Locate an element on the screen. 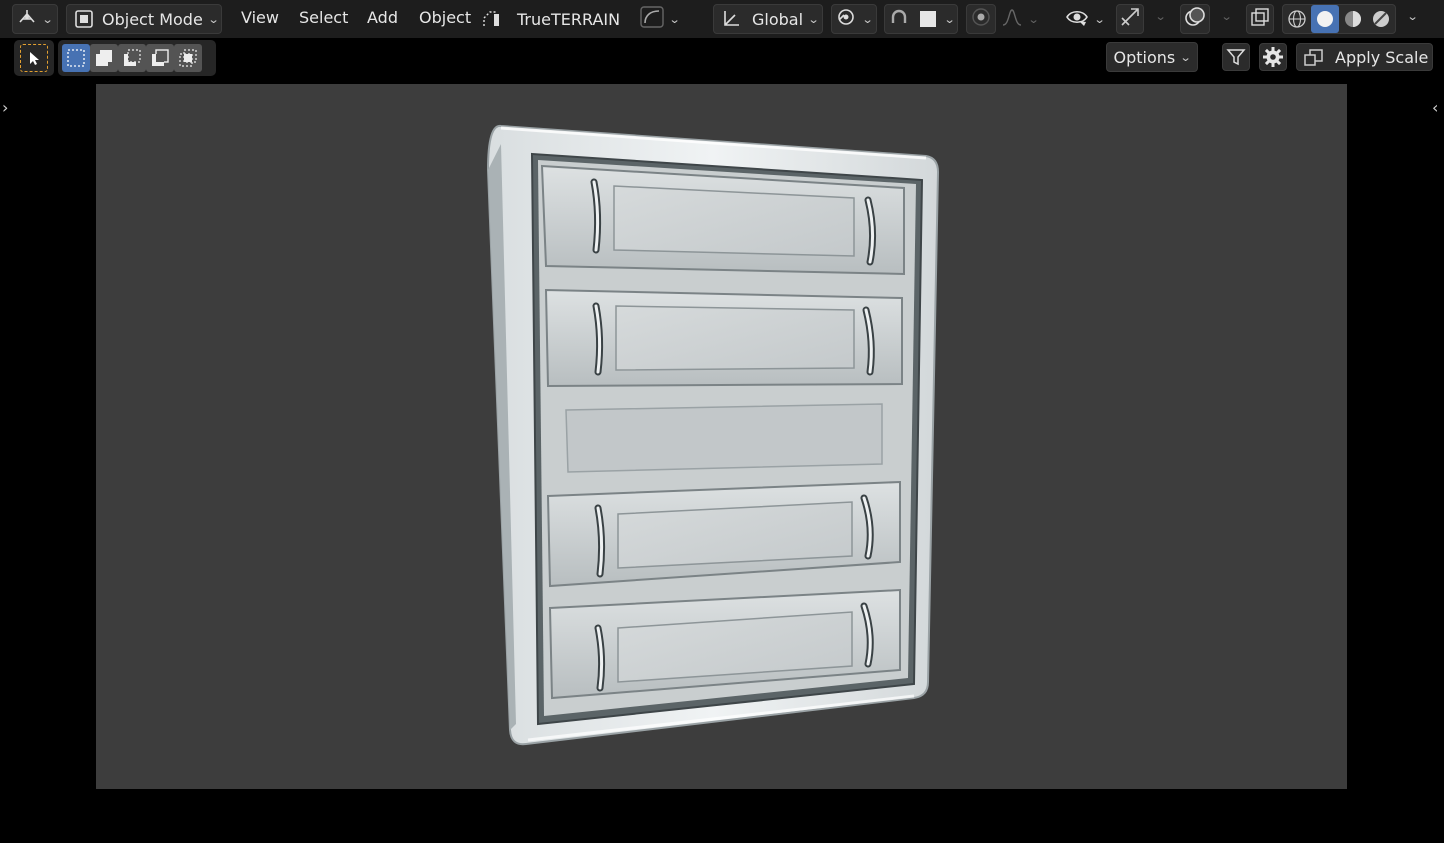 The image size is (1444, 843). solid-shading-icon is located at coordinates (1325, 19).